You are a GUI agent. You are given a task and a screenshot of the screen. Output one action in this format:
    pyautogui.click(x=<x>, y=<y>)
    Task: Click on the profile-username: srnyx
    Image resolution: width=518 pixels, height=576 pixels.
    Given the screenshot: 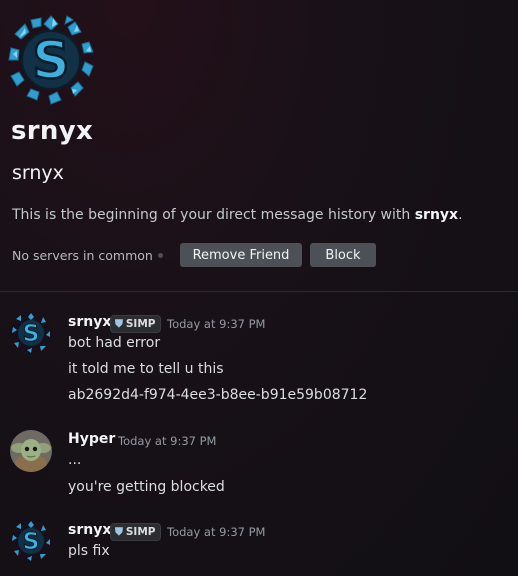 What is the action you would take?
    pyautogui.click(x=38, y=173)
    